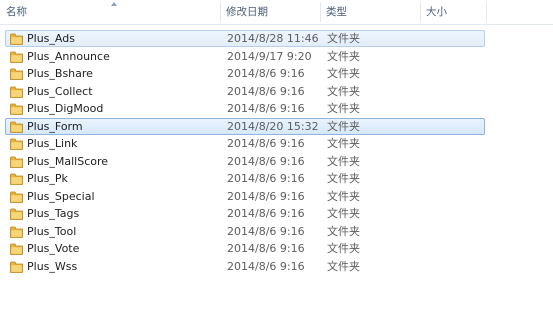  I want to click on file-row-plus-bshare: Plus_Bshare 2014/8/6 9:16 文件夹, so click(245, 73).